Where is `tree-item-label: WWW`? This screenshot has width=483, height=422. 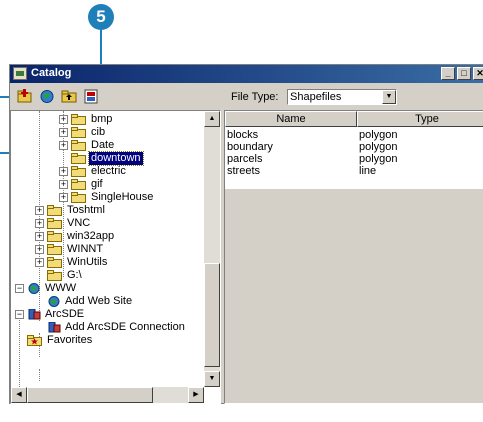 tree-item-label: WWW is located at coordinates (61, 288).